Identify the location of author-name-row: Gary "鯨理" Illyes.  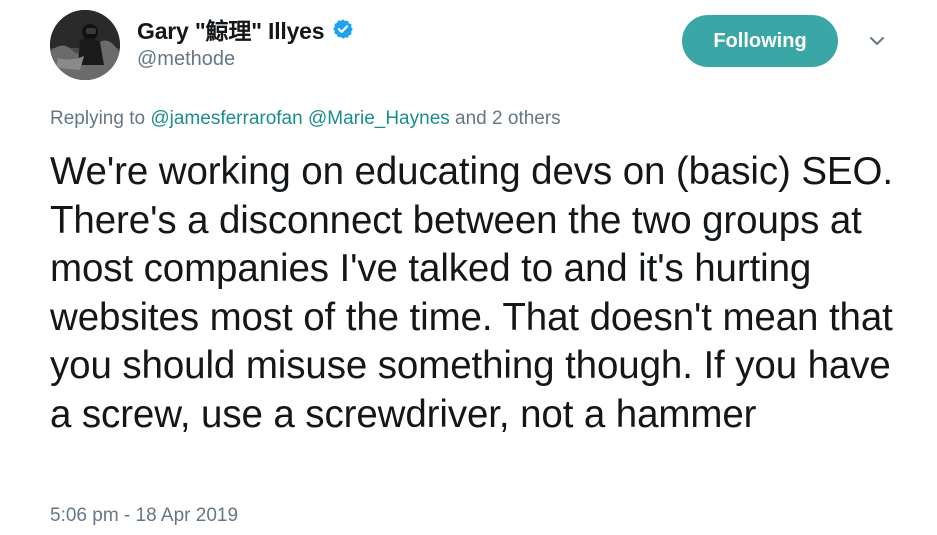
(245, 29).